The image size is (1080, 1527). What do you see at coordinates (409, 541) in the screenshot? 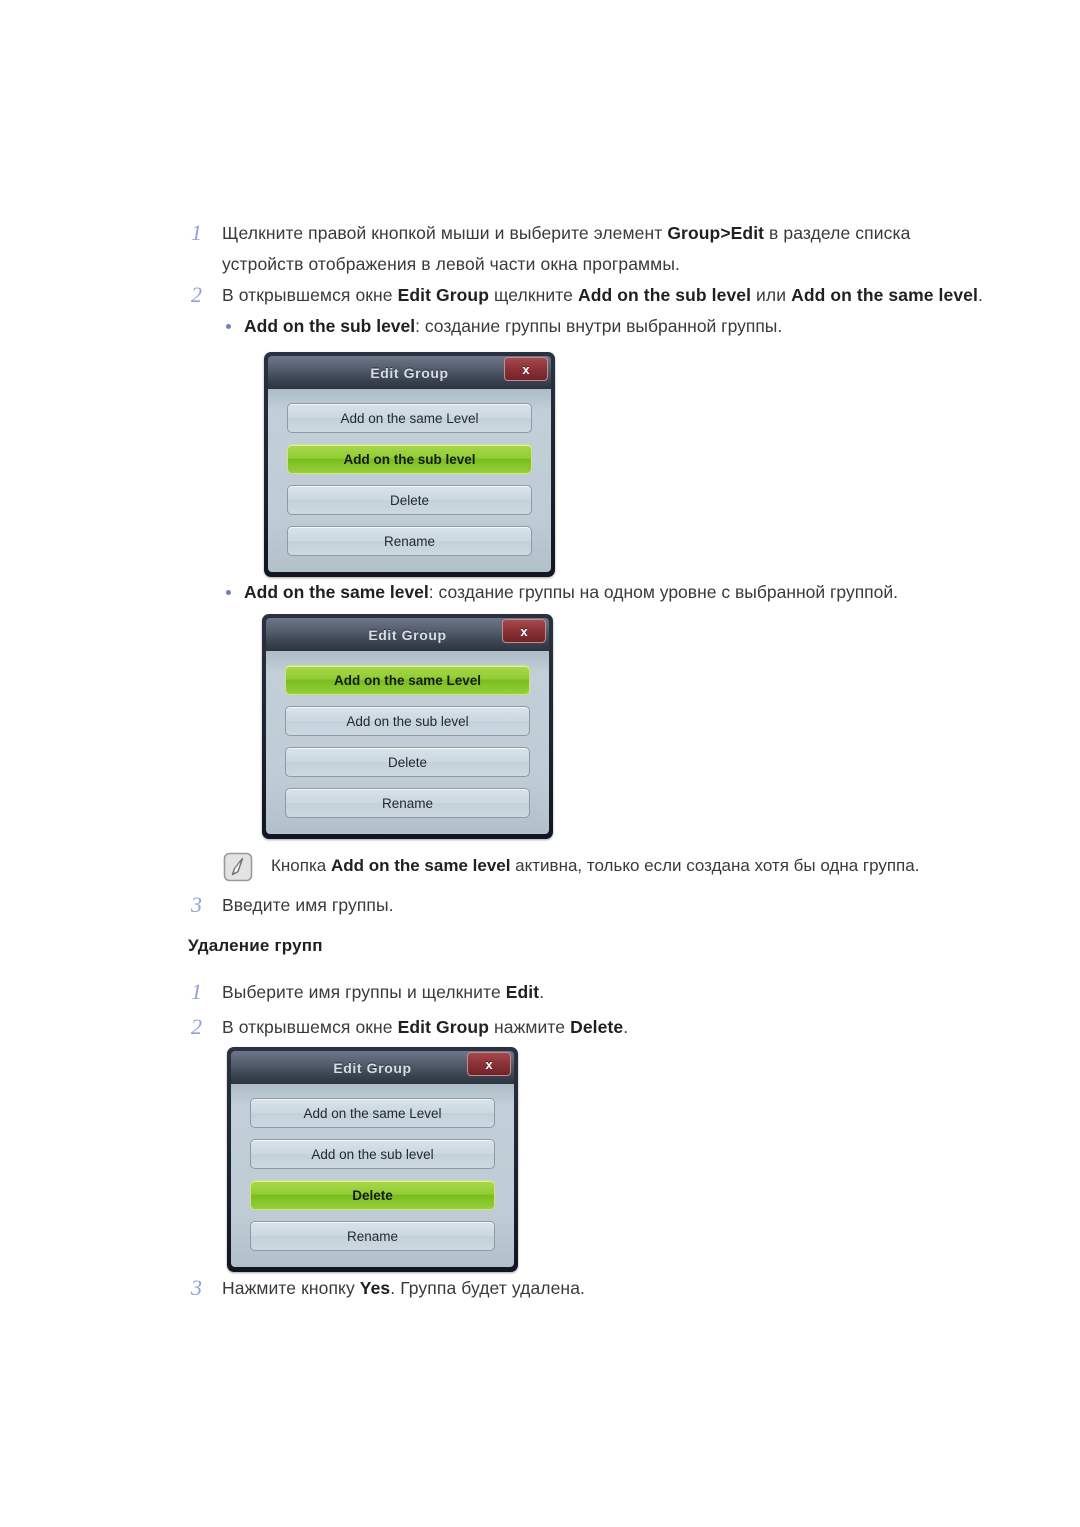
I see `dialog-1-button-rename: Rename` at bounding box center [409, 541].